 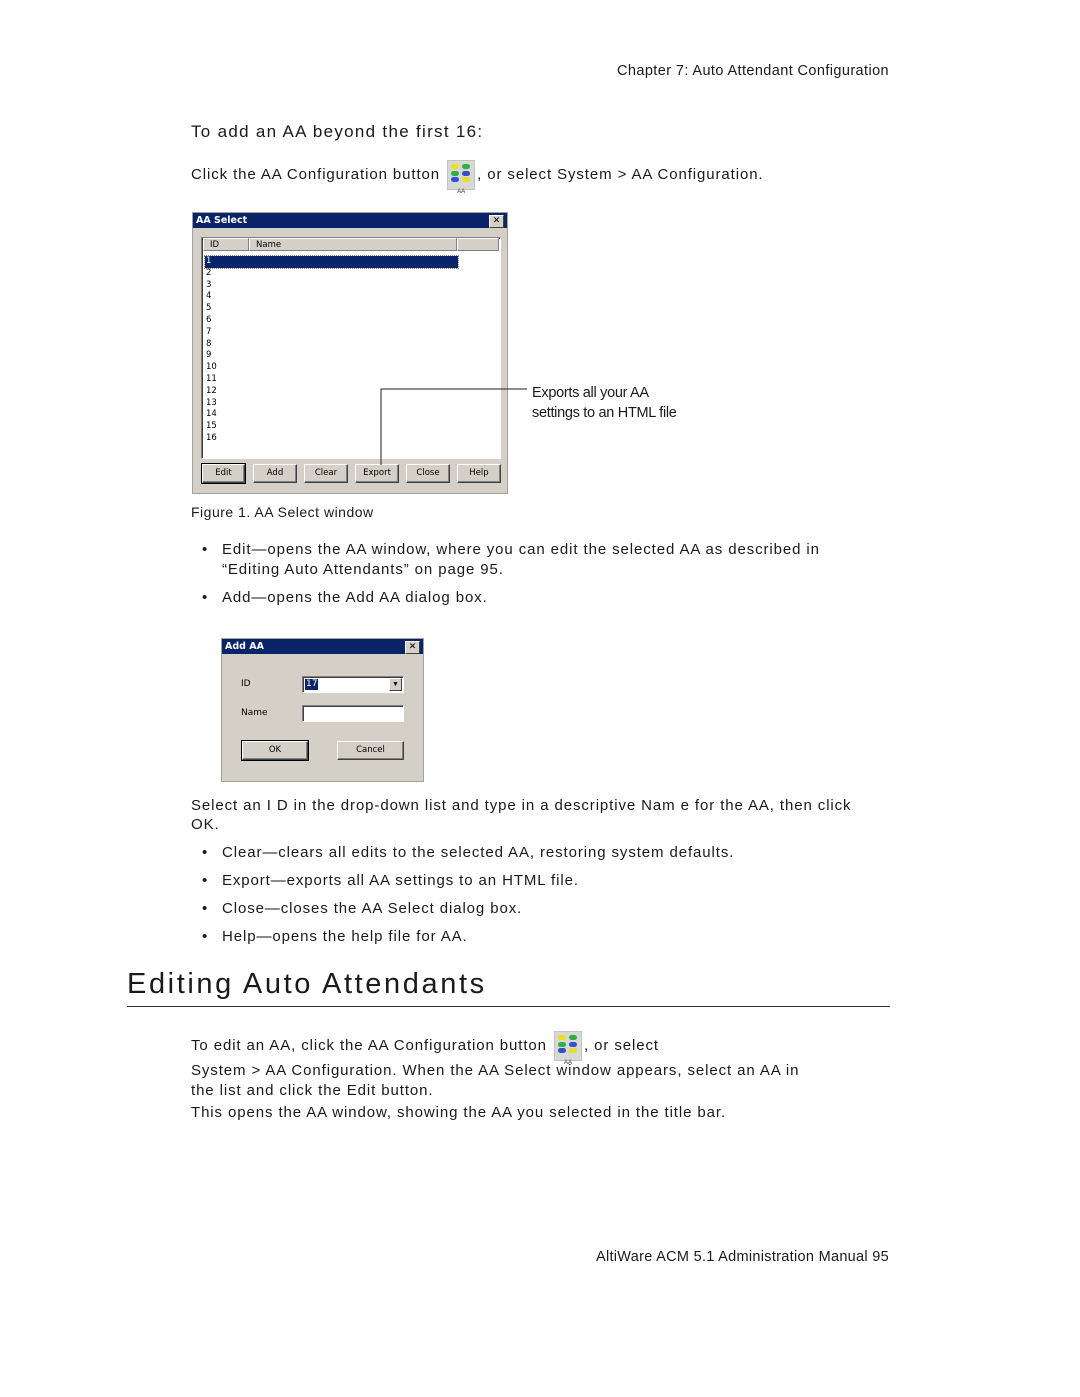 What do you see at coordinates (211, 392) in the screenshot?
I see `list-item: 12` at bounding box center [211, 392].